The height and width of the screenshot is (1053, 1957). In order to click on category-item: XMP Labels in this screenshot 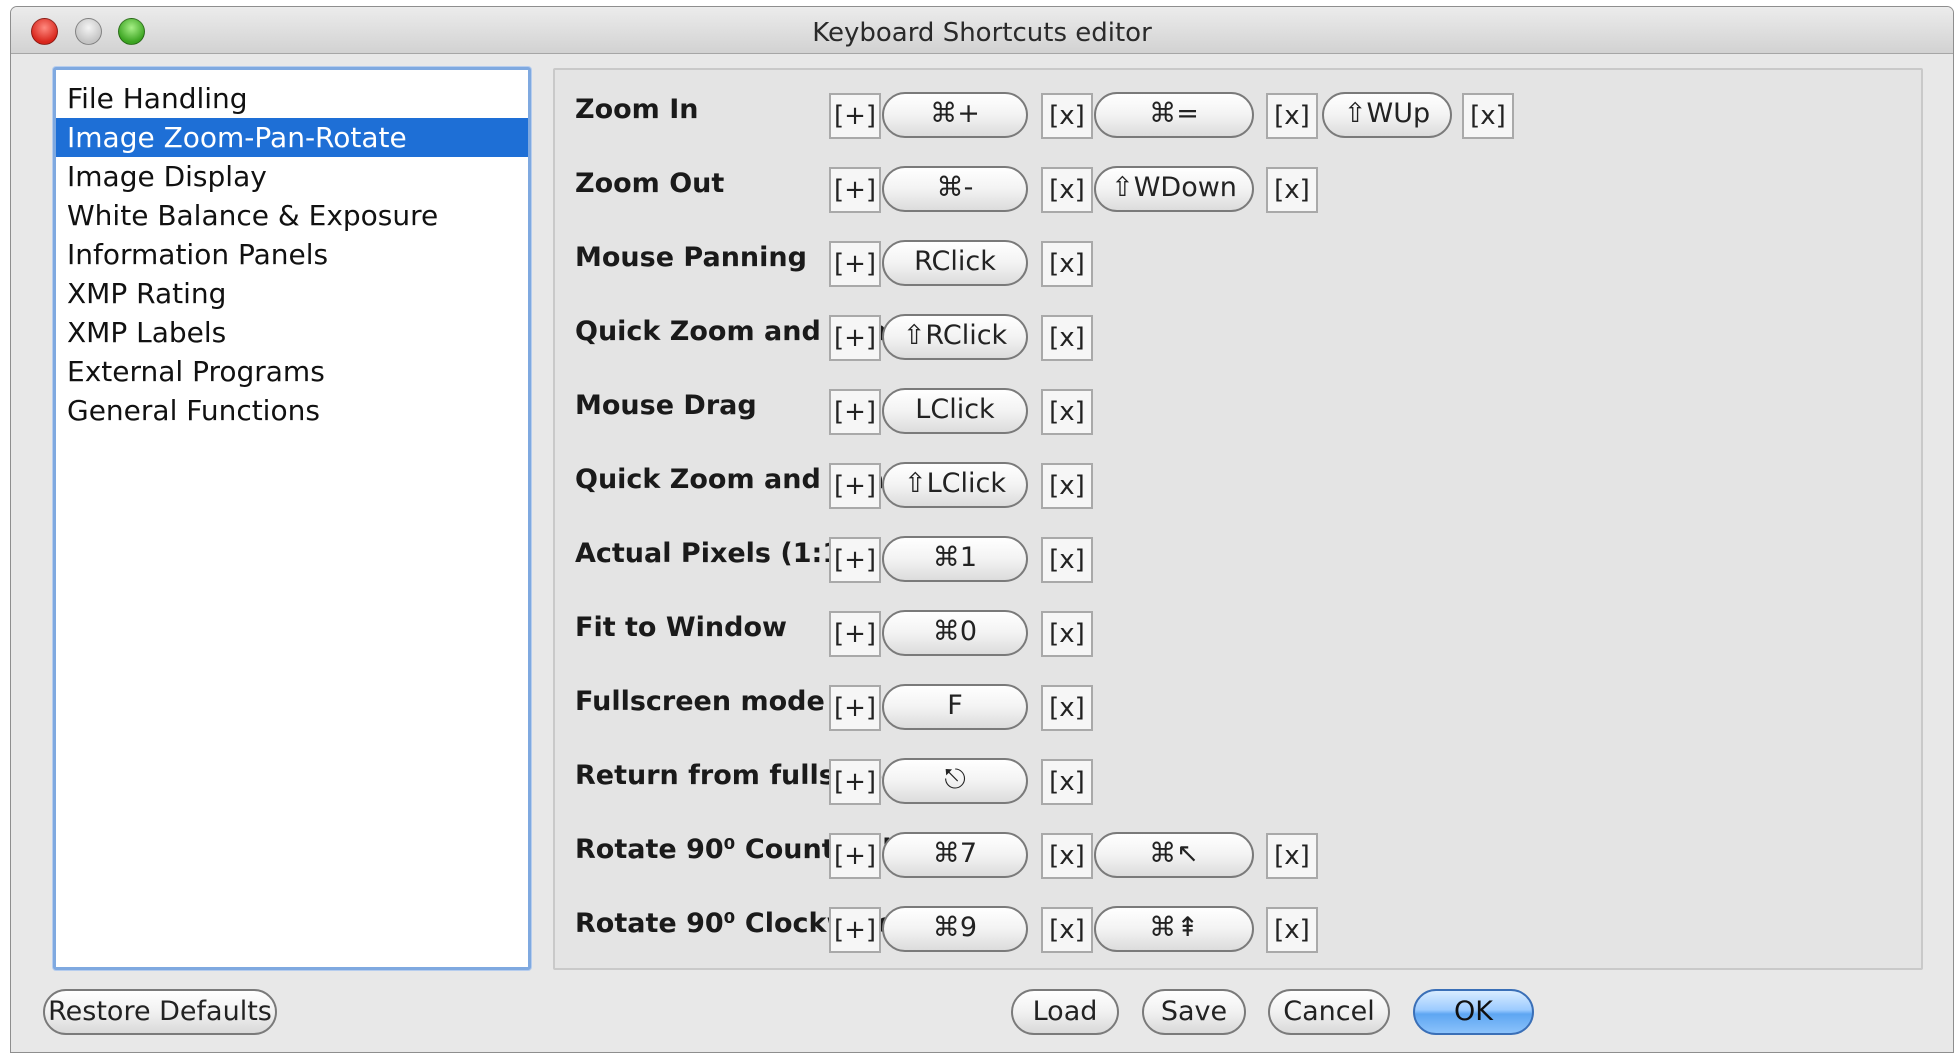, I will do `click(292, 332)`.